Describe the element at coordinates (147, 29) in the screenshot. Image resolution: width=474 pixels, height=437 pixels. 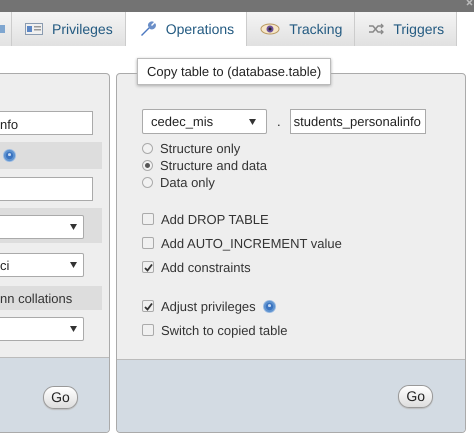
I see `wrench-icon` at that location.